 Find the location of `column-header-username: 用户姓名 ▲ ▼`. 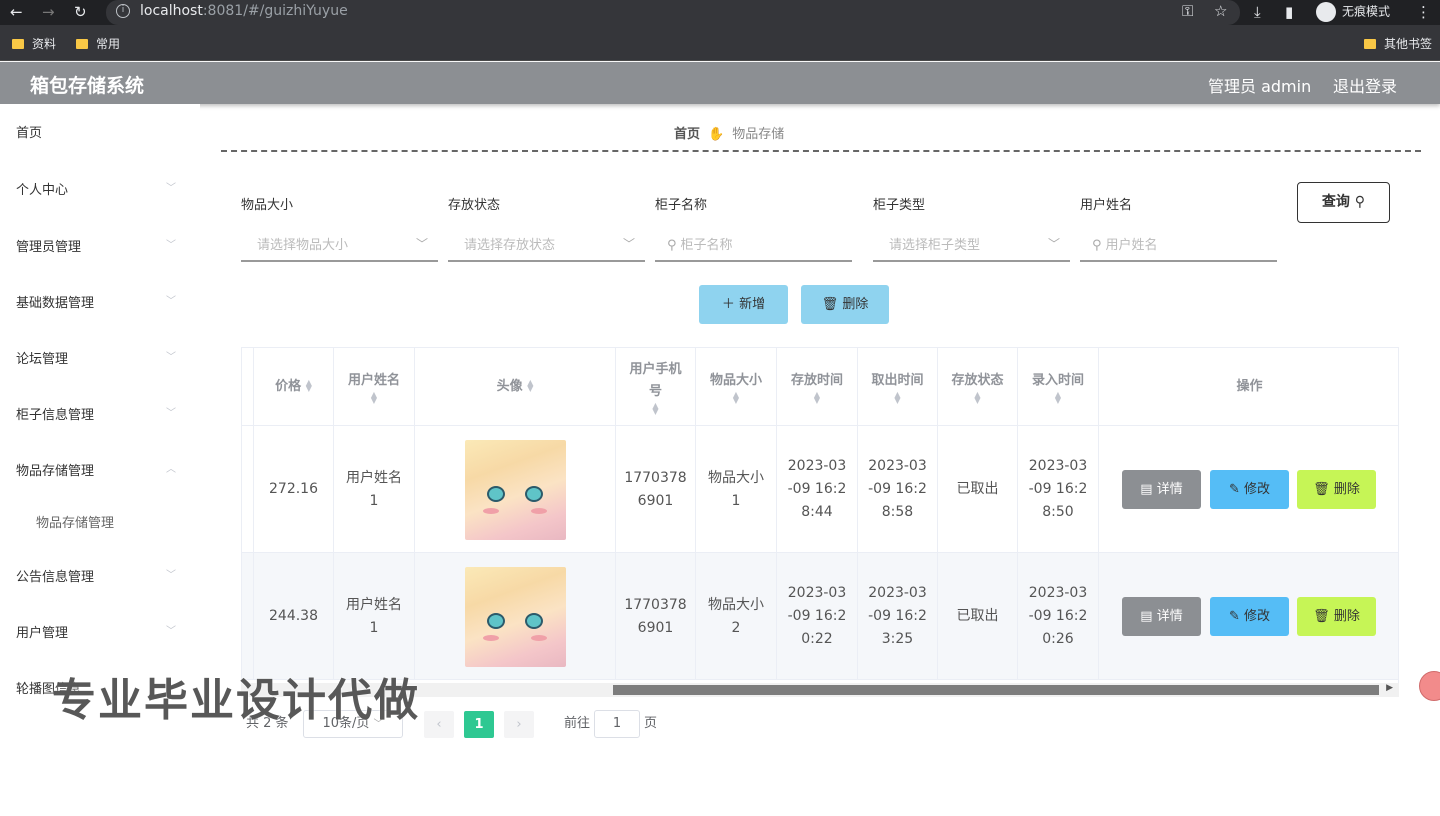

column-header-username: 用户姓名 ▲ ▼ is located at coordinates (374, 387).